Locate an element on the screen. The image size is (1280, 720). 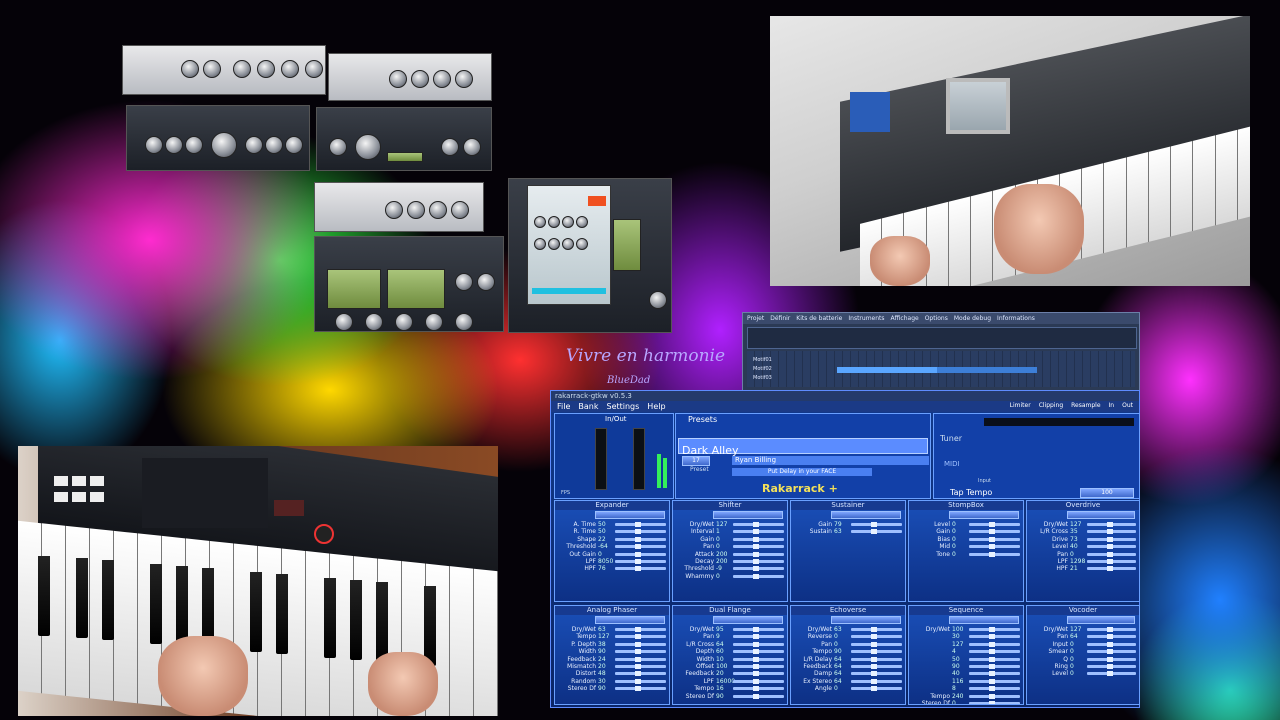
preset-author: Ryan Billing is located at coordinates (830, 460).